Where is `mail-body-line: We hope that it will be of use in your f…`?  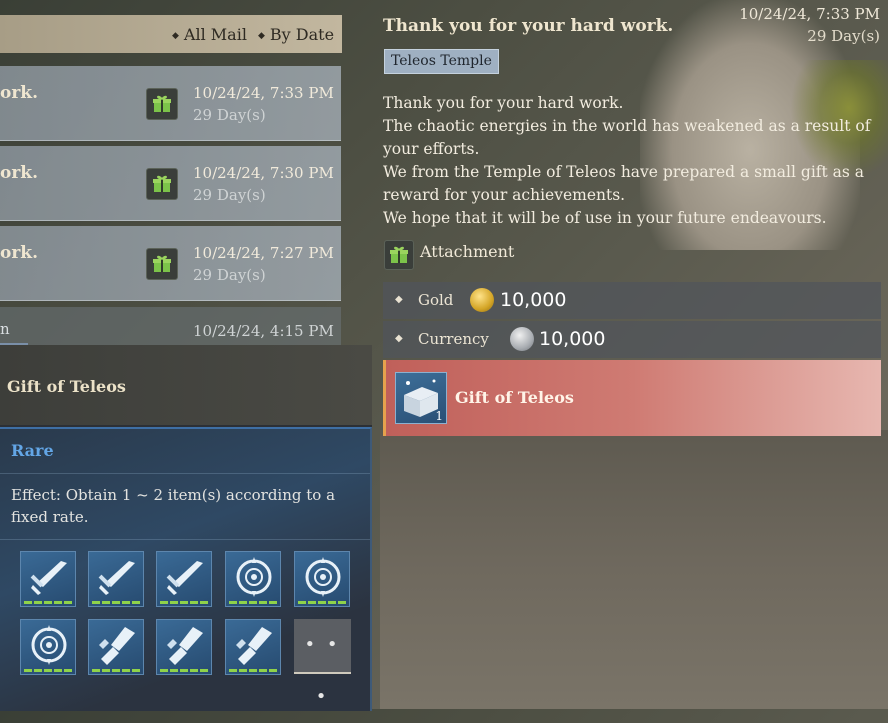 mail-body-line: We hope that it will be of use in your f… is located at coordinates (605, 218).